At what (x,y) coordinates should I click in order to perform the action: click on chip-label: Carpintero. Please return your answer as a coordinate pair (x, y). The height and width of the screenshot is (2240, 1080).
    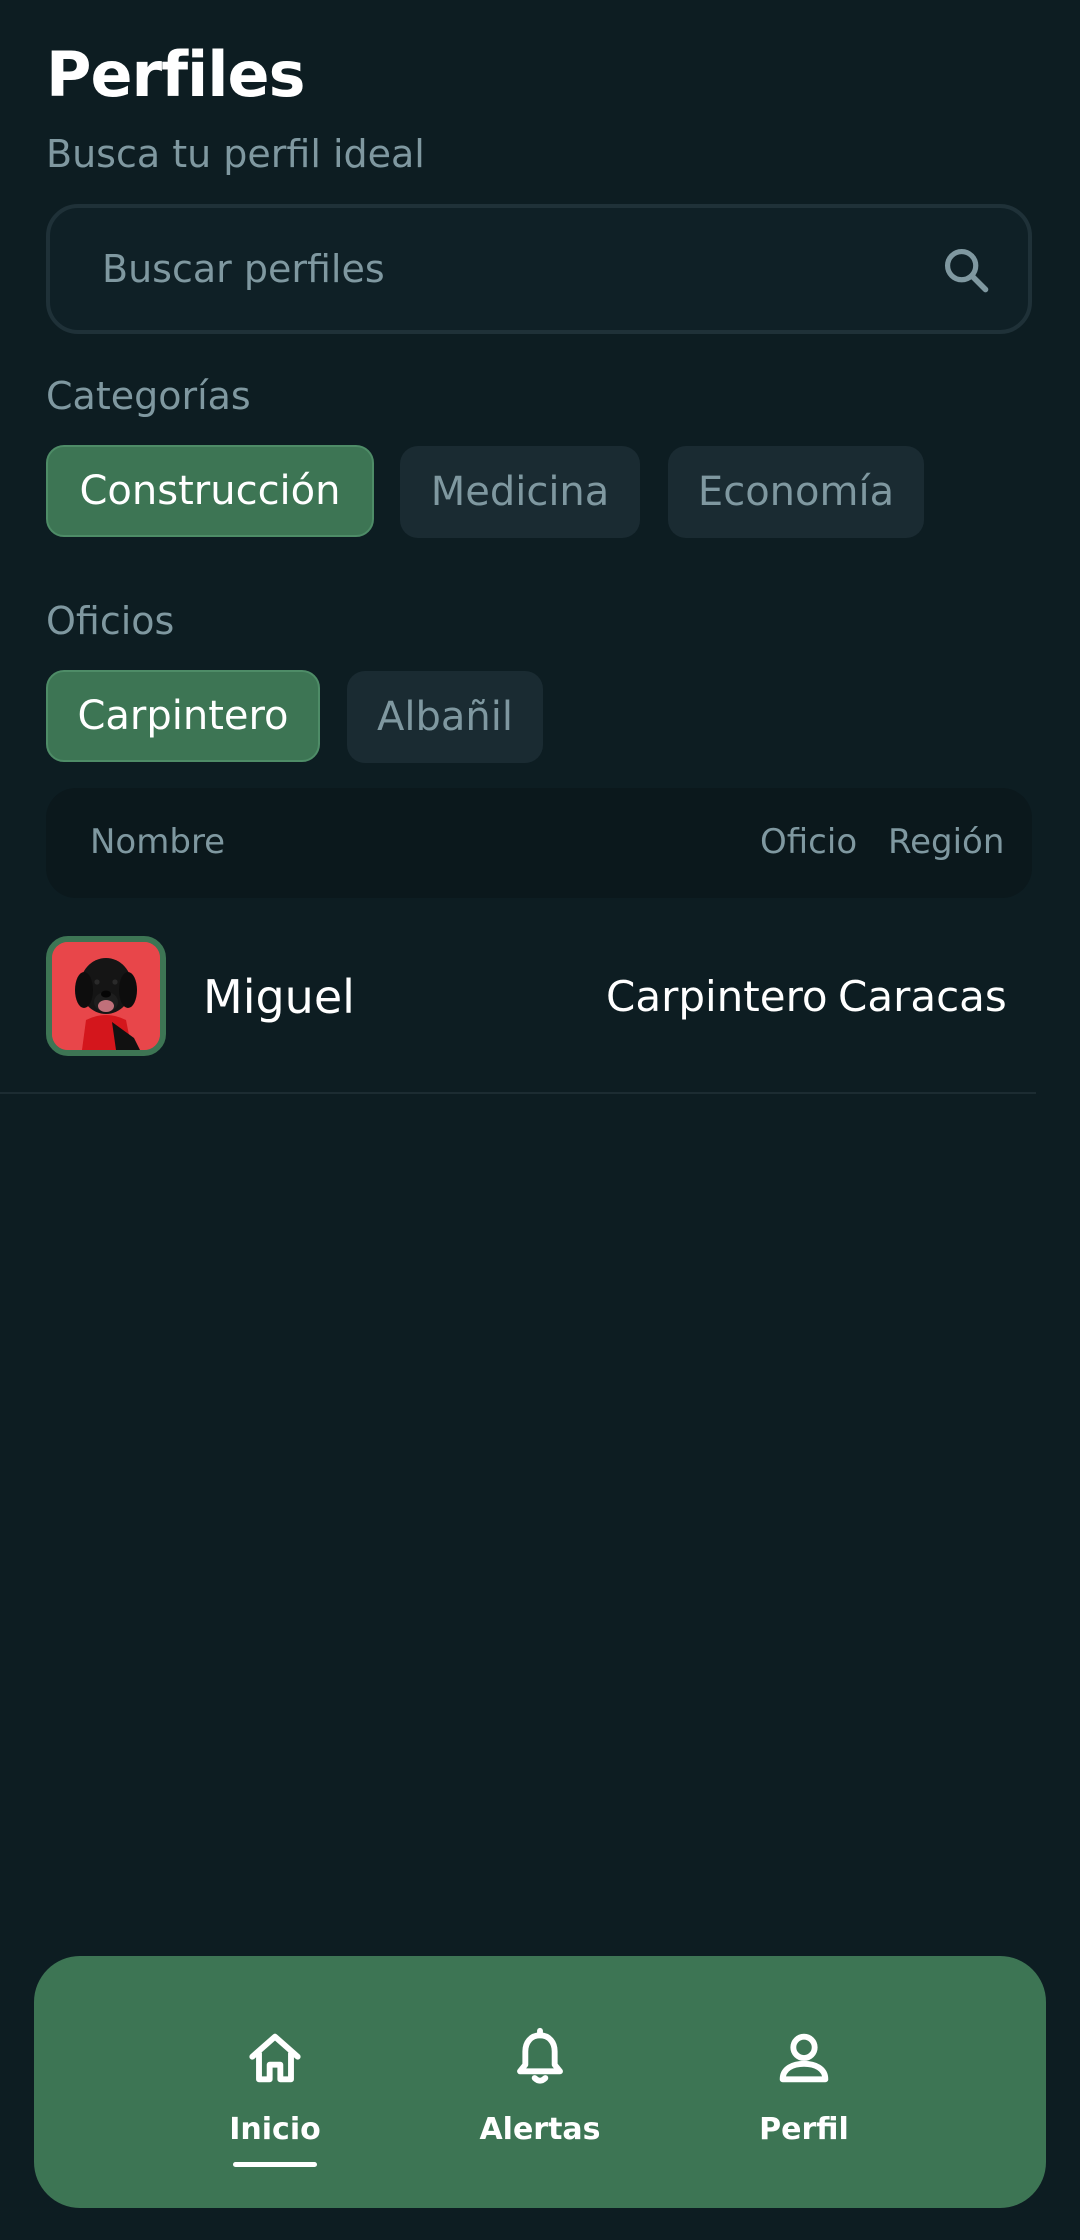
    Looking at the image, I should click on (183, 716).